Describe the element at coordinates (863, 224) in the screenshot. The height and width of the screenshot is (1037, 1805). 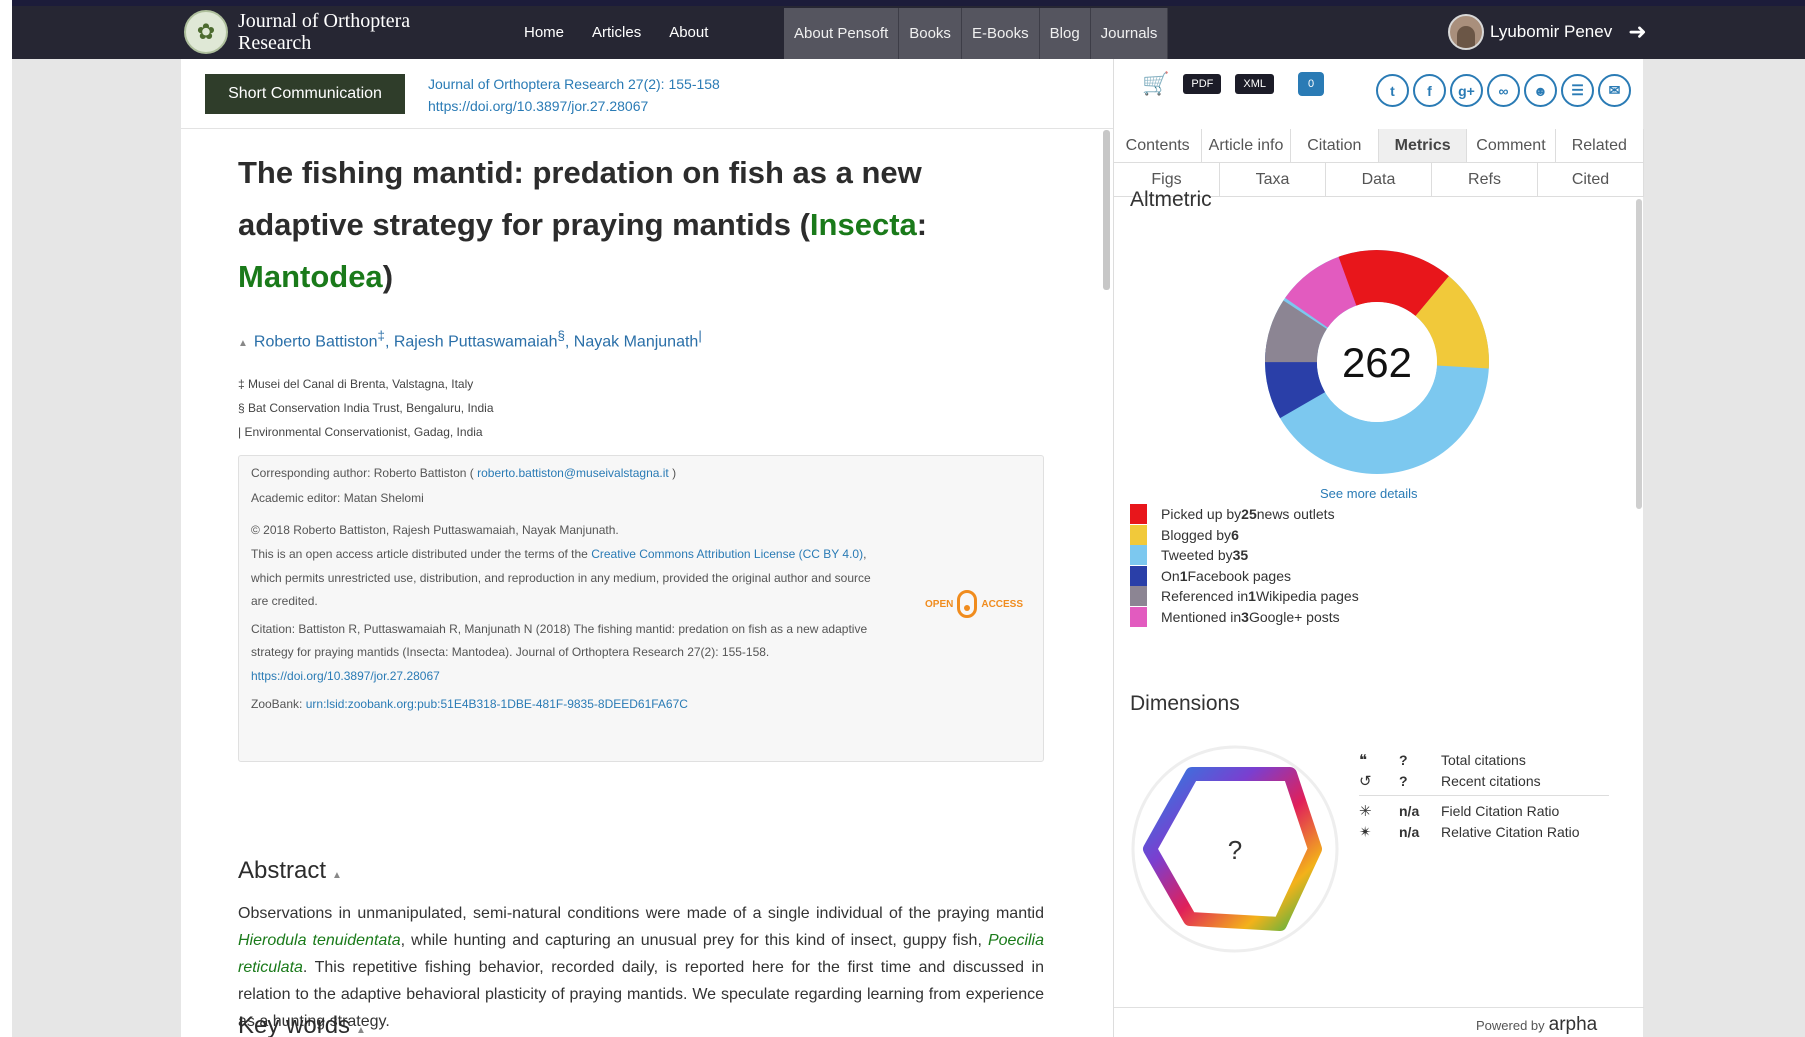
I see `taxon-link-insecta: Insecta` at that location.